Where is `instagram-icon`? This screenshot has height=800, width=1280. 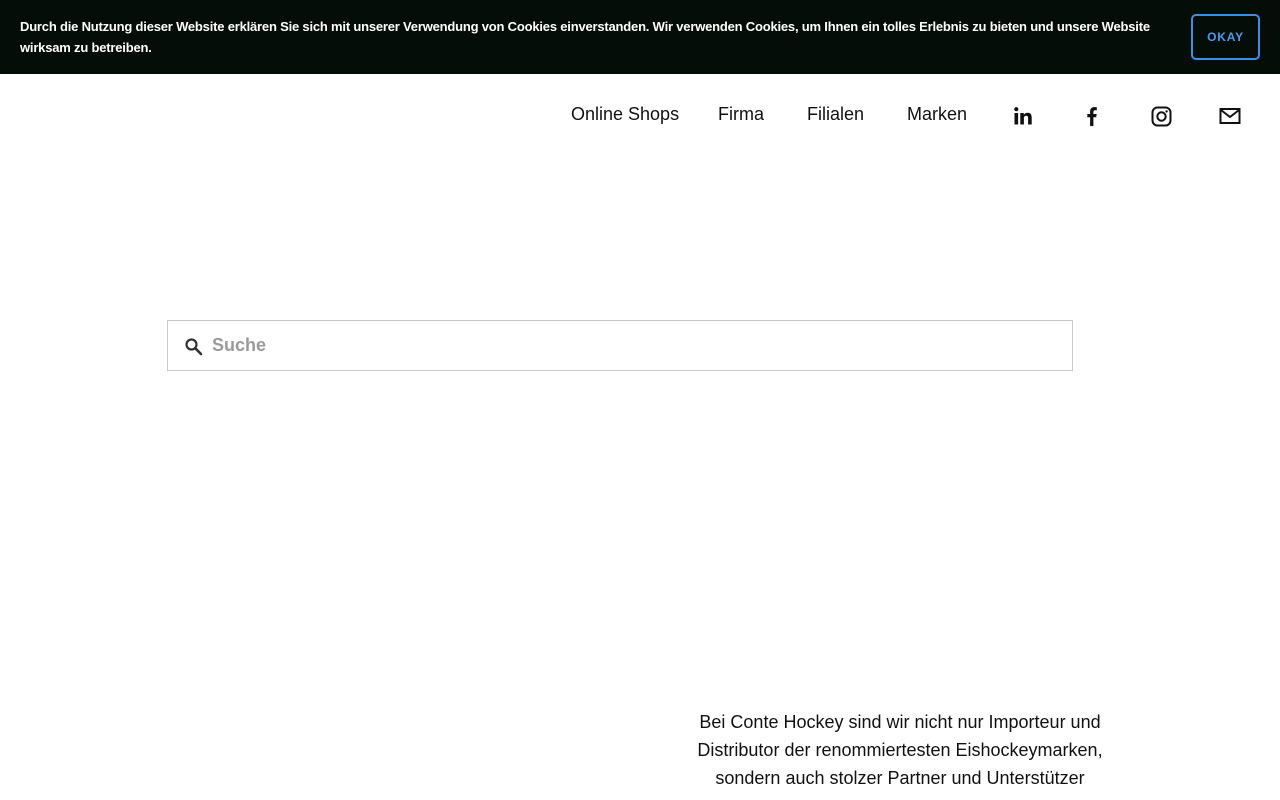
instagram-icon is located at coordinates (1161, 116).